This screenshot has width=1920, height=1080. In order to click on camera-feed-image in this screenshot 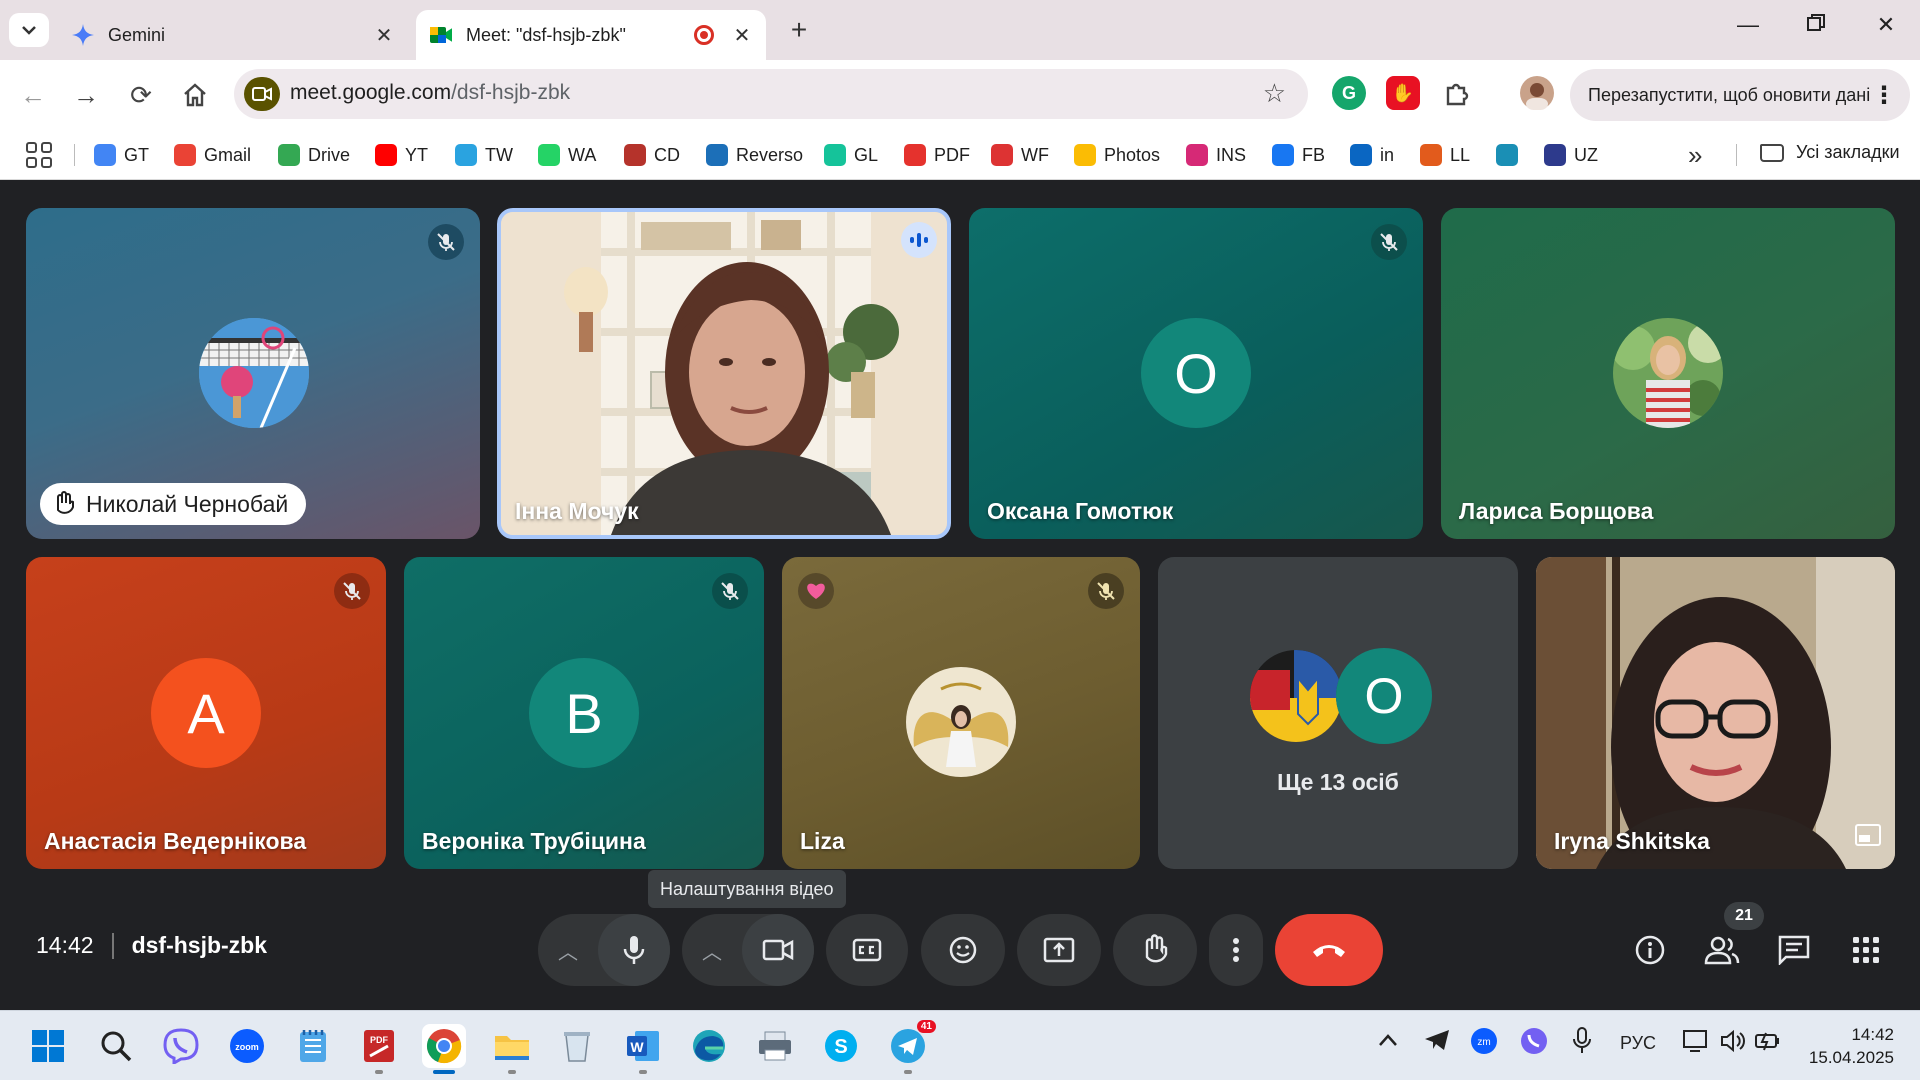, I will do `click(724, 373)`.